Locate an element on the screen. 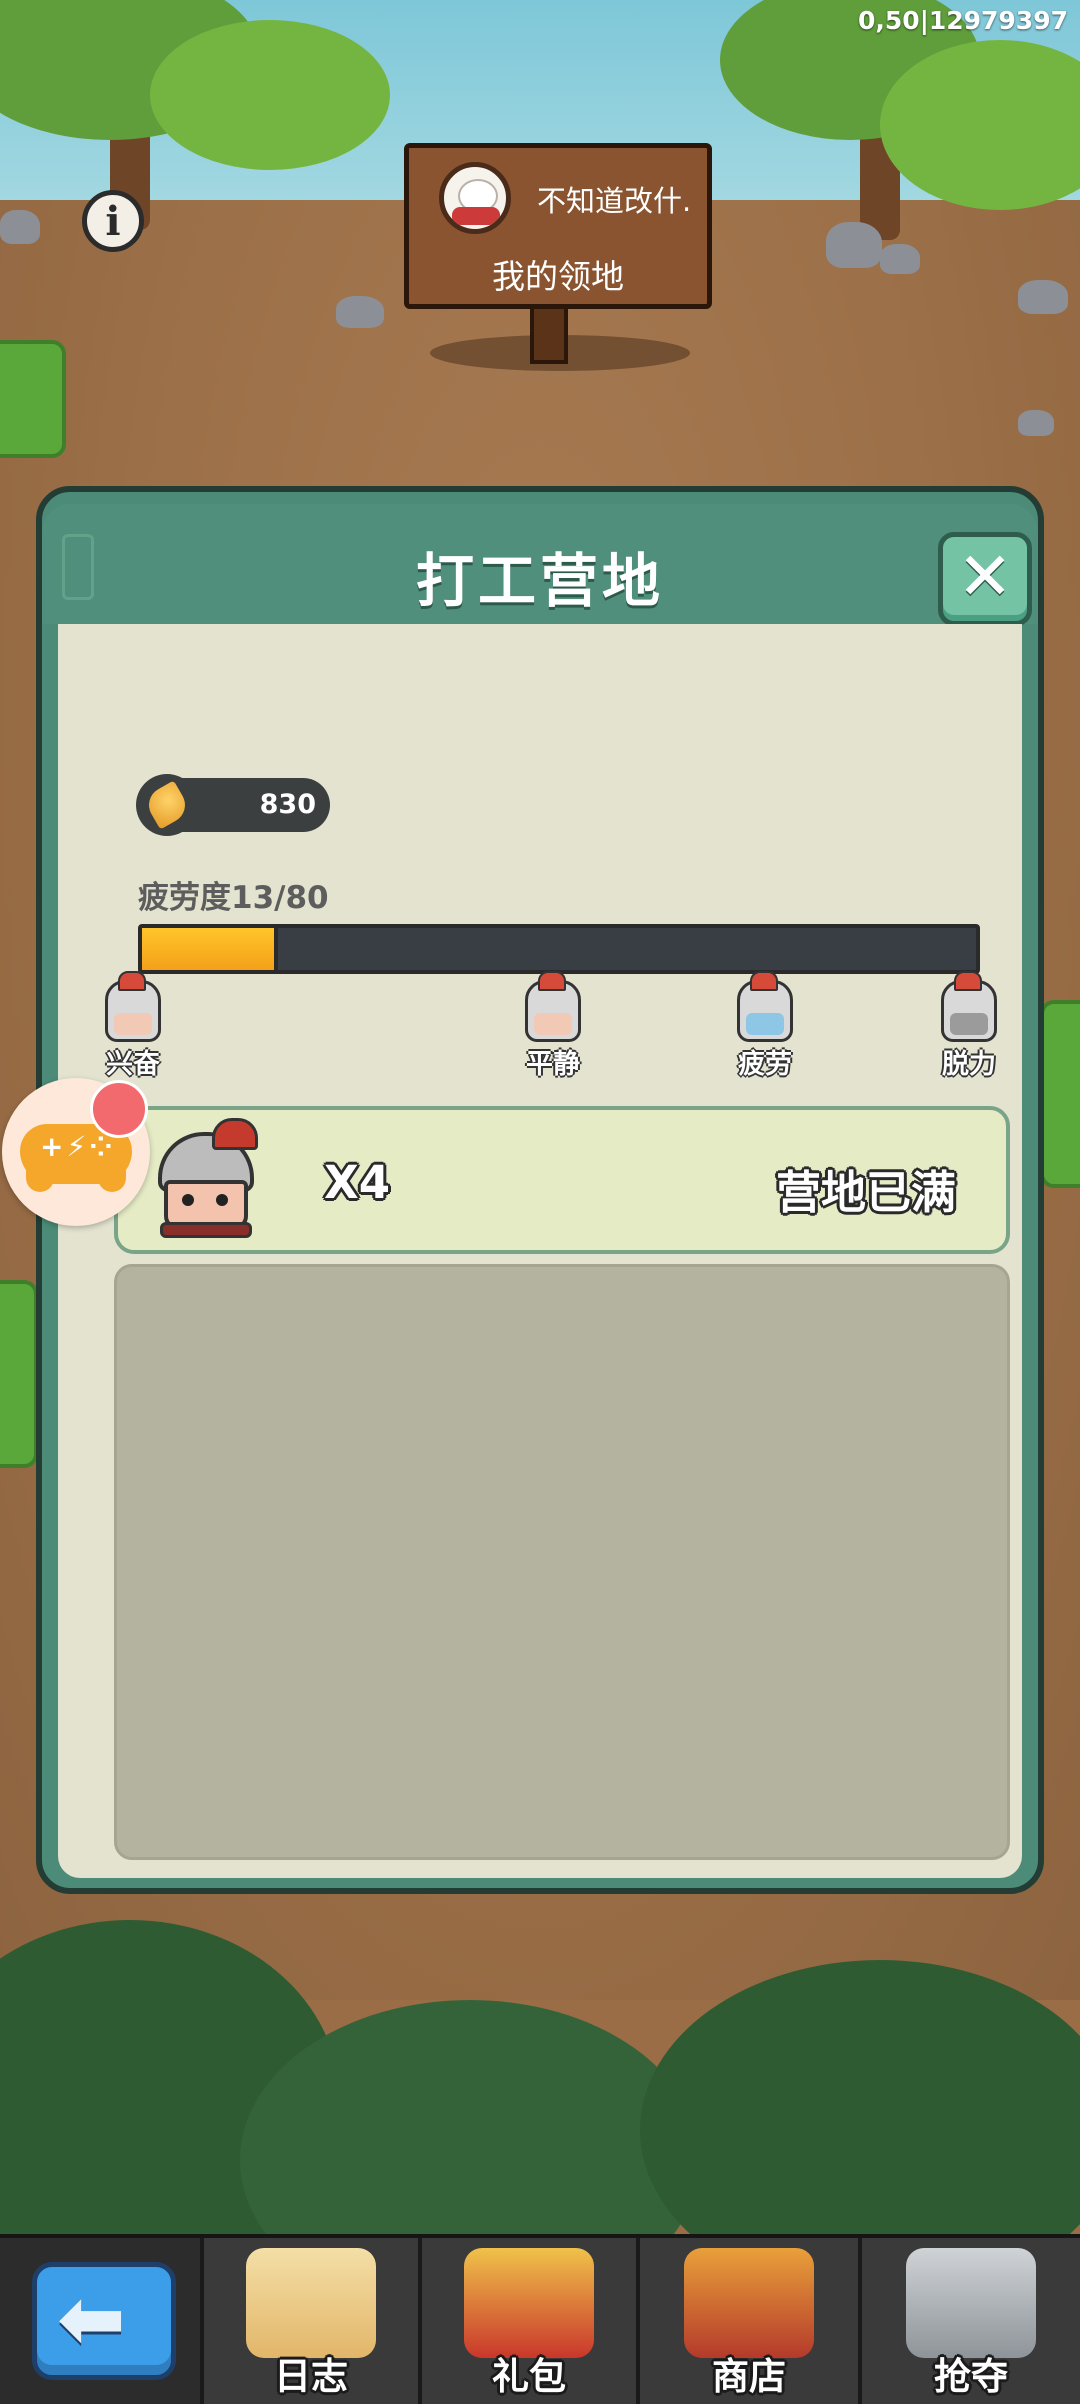 The image size is (1080, 2404). gift-pot-icon is located at coordinates (529, 2303).